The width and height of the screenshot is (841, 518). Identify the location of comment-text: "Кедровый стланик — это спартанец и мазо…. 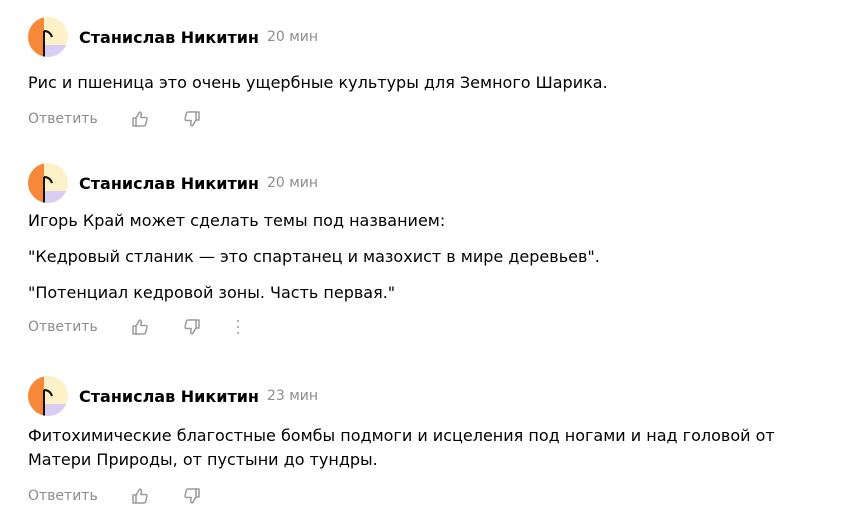
(314, 256).